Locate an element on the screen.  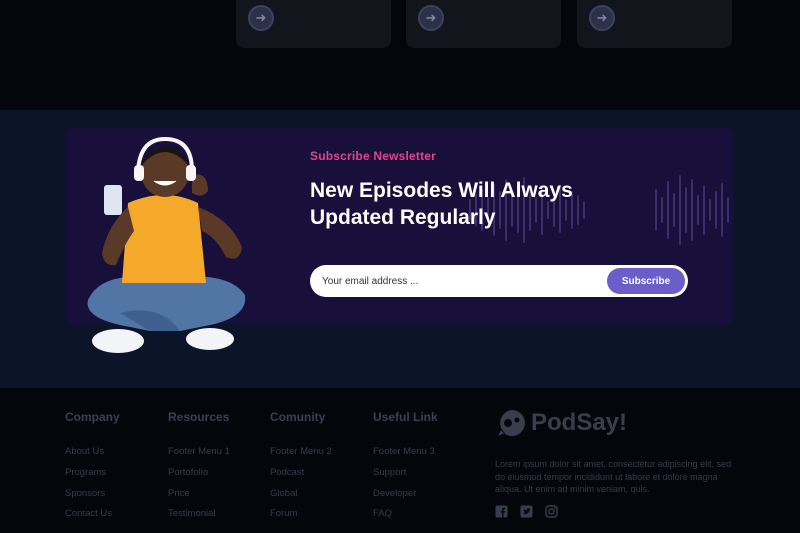
footer-link-sponsors: Sponsors is located at coordinates (92, 498).